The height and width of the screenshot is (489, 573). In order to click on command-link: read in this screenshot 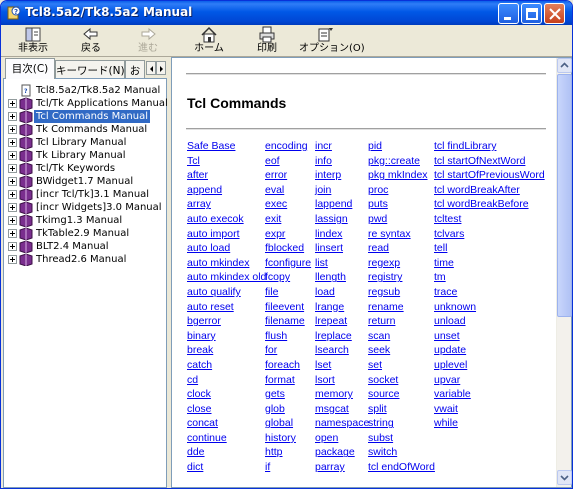, I will do `click(401, 248)`.